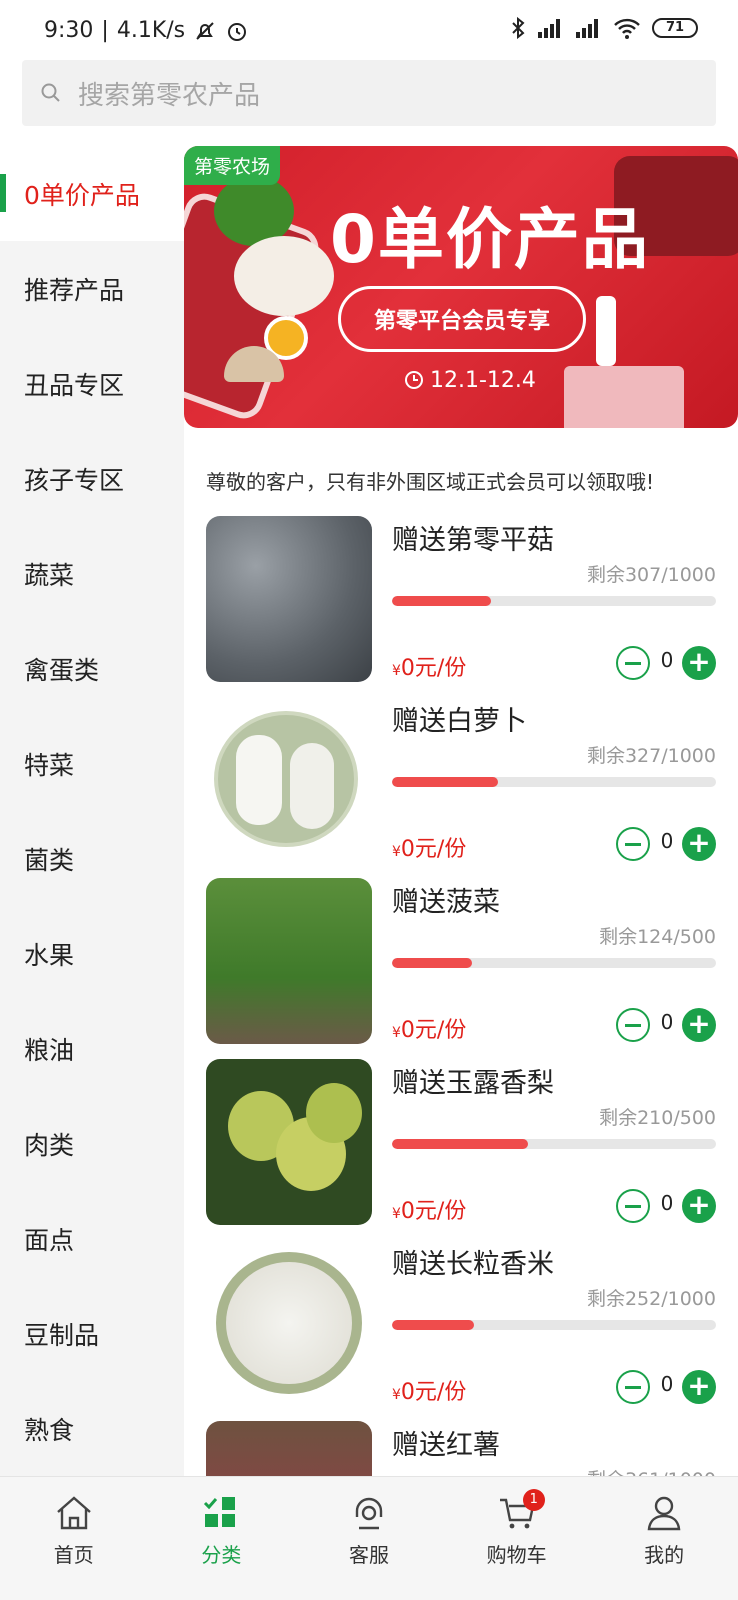  What do you see at coordinates (232, 165) in the screenshot?
I see `farm-tag: 第零农场` at bounding box center [232, 165].